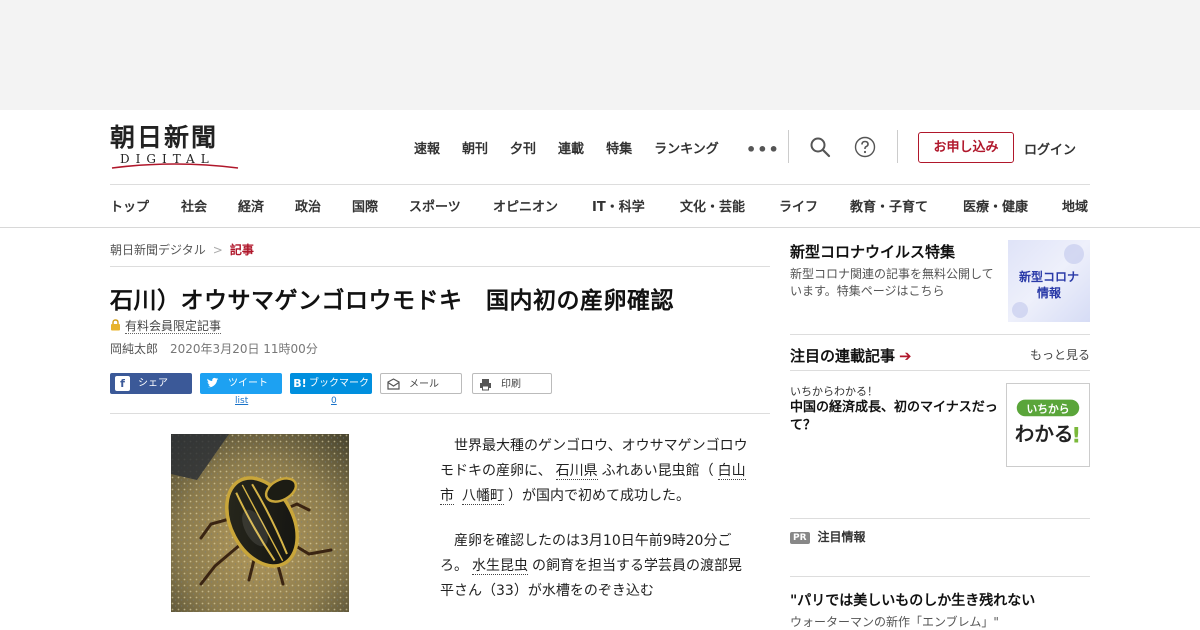 The image size is (1200, 630). Describe the element at coordinates (435, 205) in the screenshot. I see `catnav-item-sports: スポーツ` at that location.